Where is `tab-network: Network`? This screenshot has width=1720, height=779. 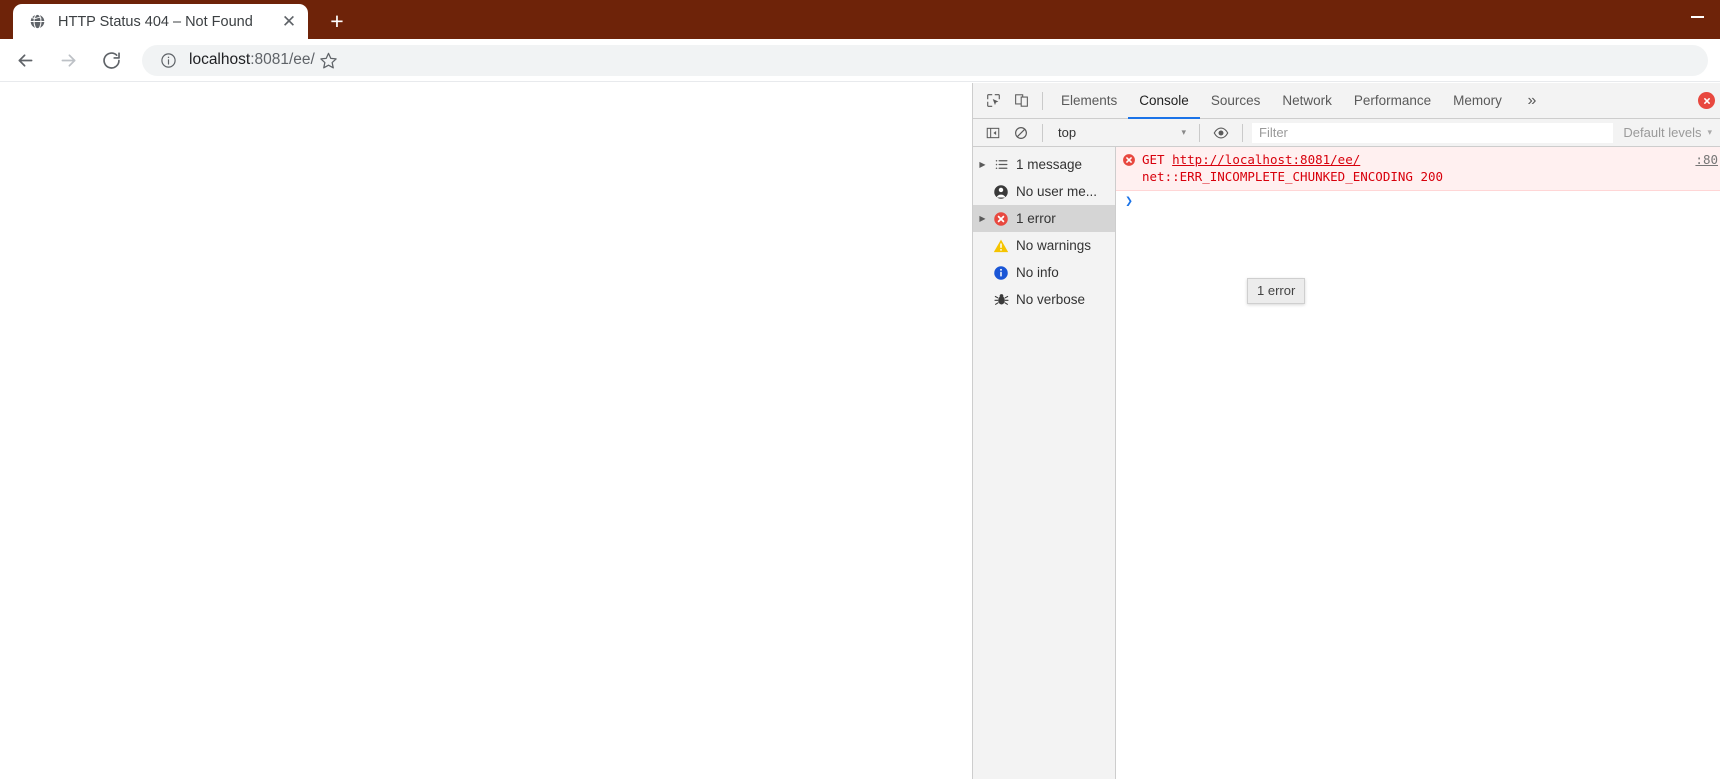 tab-network: Network is located at coordinates (1307, 101).